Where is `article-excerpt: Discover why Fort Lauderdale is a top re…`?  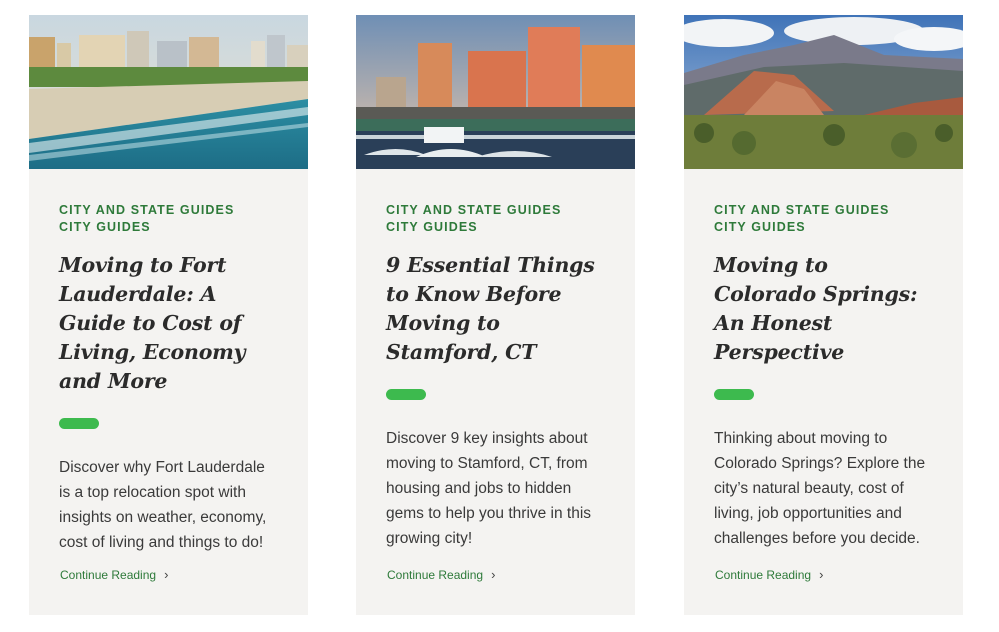 article-excerpt: Discover why Fort Lauderdale is a top re… is located at coordinates (163, 505).